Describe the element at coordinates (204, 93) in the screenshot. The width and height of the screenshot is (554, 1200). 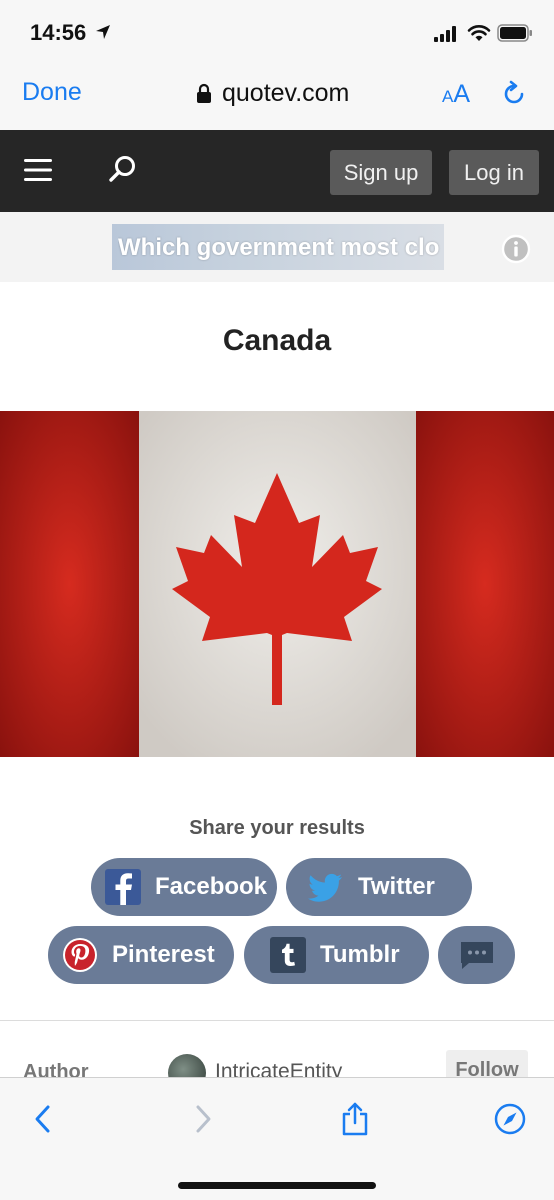
I see `lock-icon` at that location.